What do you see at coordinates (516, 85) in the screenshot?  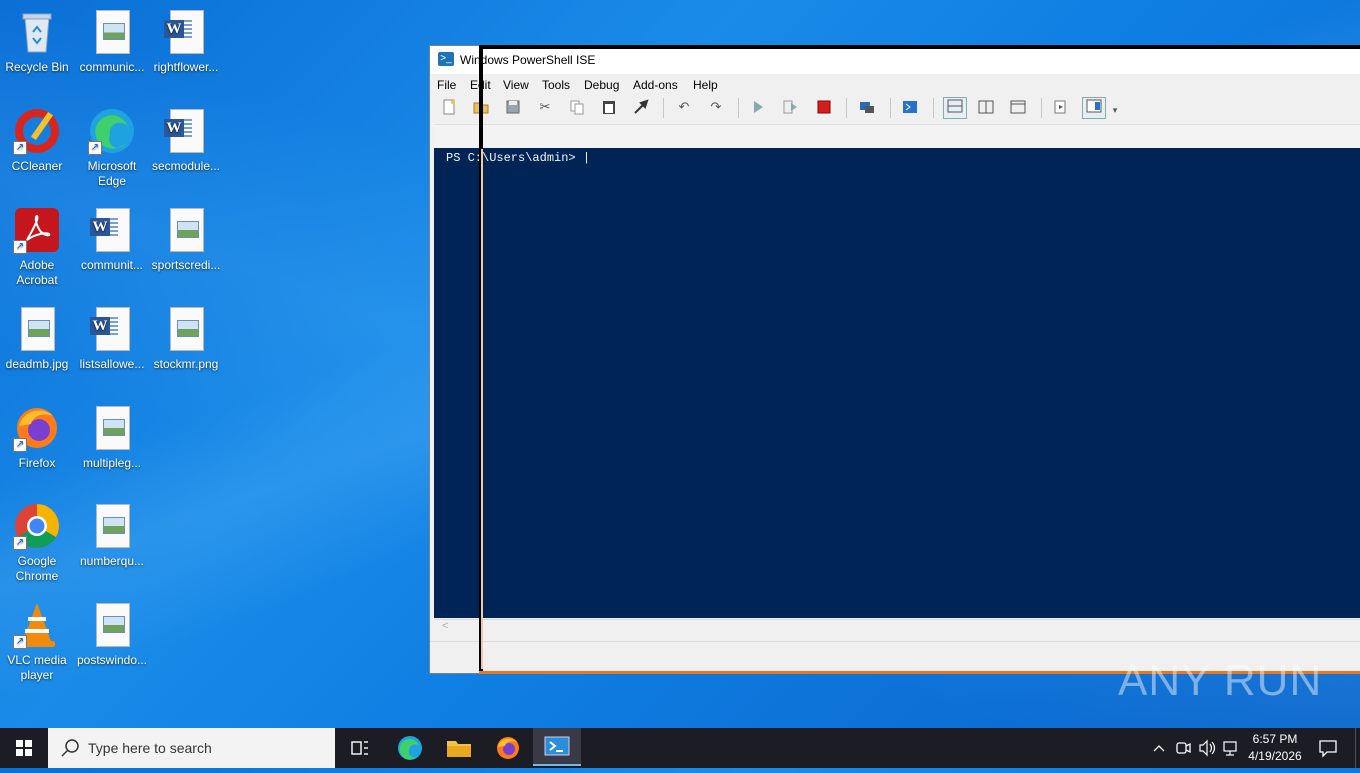 I see `menu-view: View` at bounding box center [516, 85].